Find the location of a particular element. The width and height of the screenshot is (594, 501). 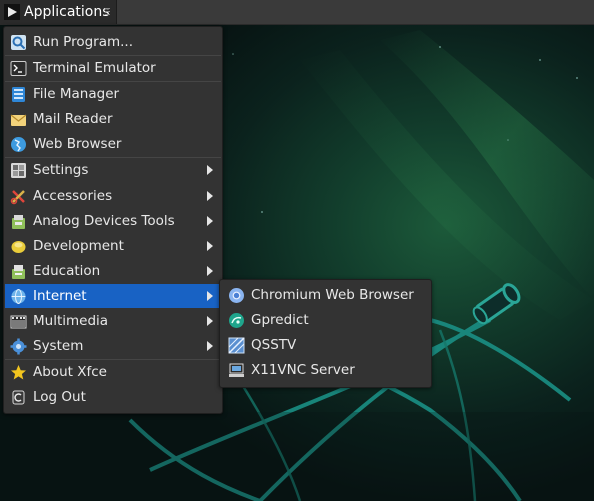

terminal-icon is located at coordinates (18, 68).